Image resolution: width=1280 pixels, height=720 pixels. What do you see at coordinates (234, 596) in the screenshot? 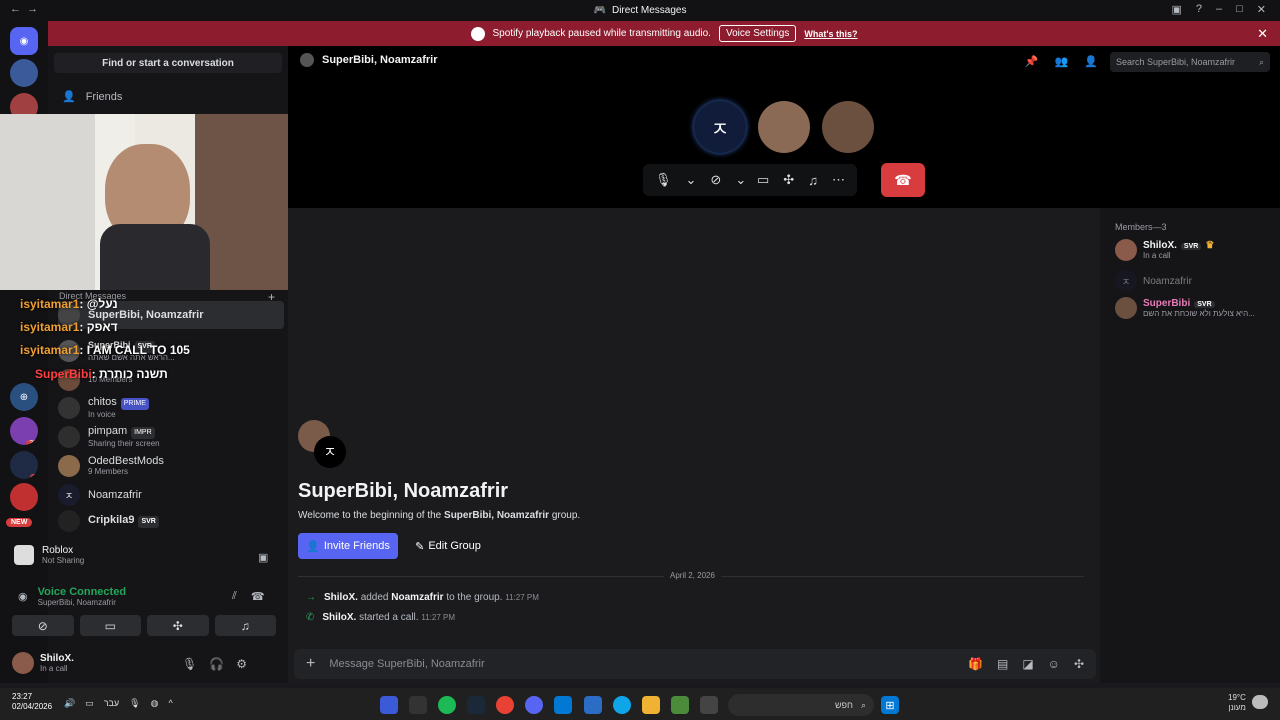
I see `noise-suppression-icon: ⫽` at bounding box center [234, 596].